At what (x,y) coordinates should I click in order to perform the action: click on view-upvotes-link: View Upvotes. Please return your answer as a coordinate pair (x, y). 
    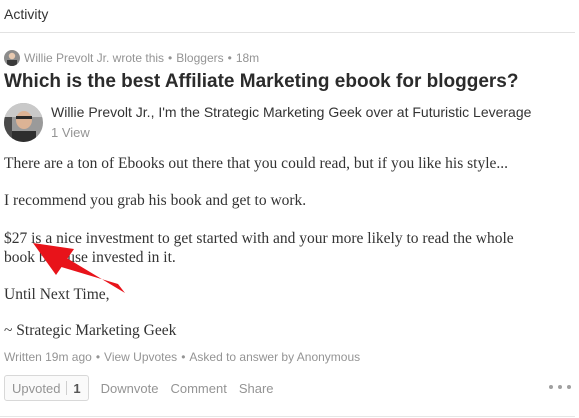
    Looking at the image, I should click on (140, 357).